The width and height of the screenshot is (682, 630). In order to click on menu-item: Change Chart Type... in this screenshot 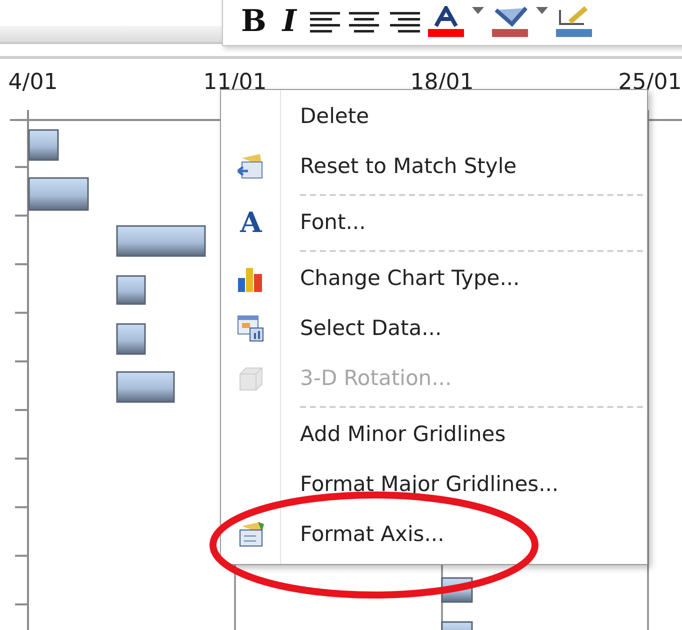, I will do `click(434, 279)`.